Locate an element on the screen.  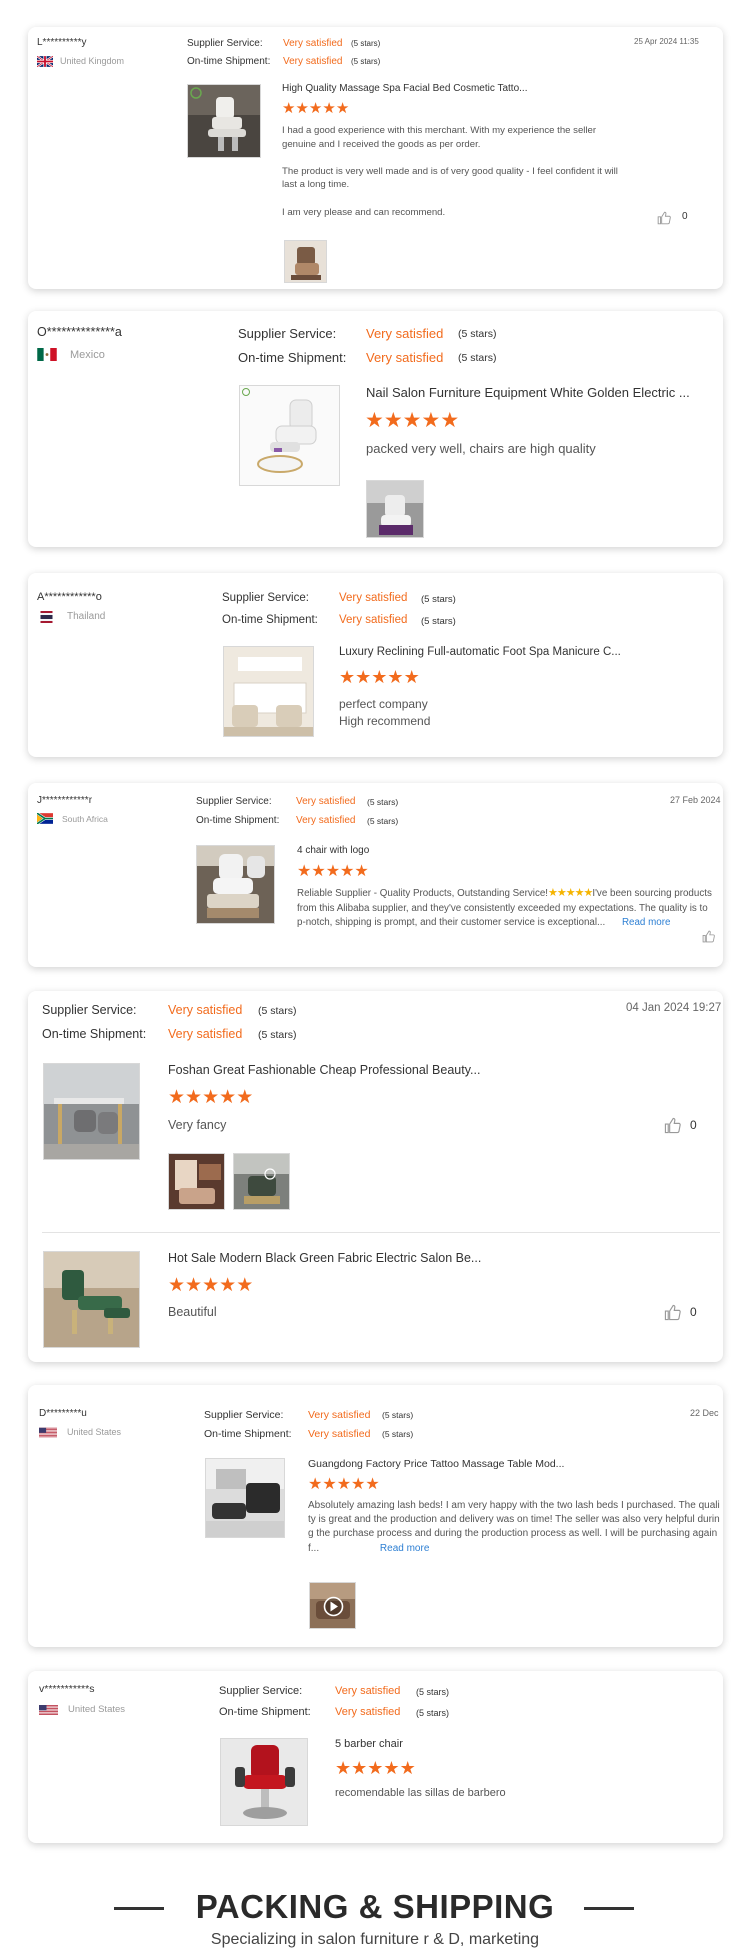
flag-thailand-icon is located at coordinates (46, 617).